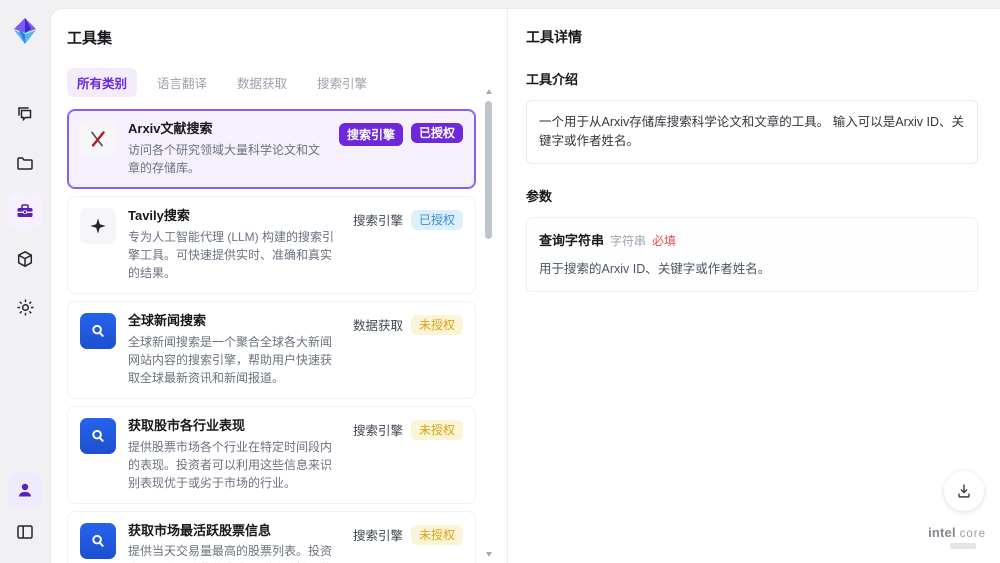 Image resolution: width=1000 pixels, height=563 pixels. Describe the element at coordinates (377, 325) in the screenshot. I see `category-label: 数据获取` at that location.